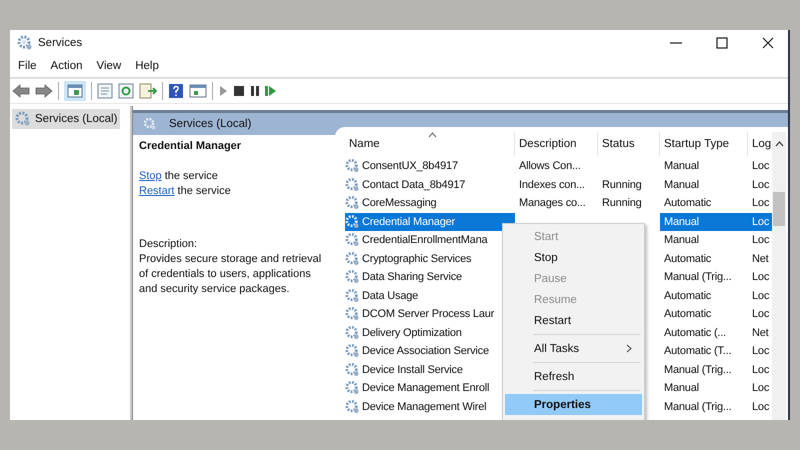  Describe the element at coordinates (629, 144) in the screenshot. I see `column-header: Status` at that location.